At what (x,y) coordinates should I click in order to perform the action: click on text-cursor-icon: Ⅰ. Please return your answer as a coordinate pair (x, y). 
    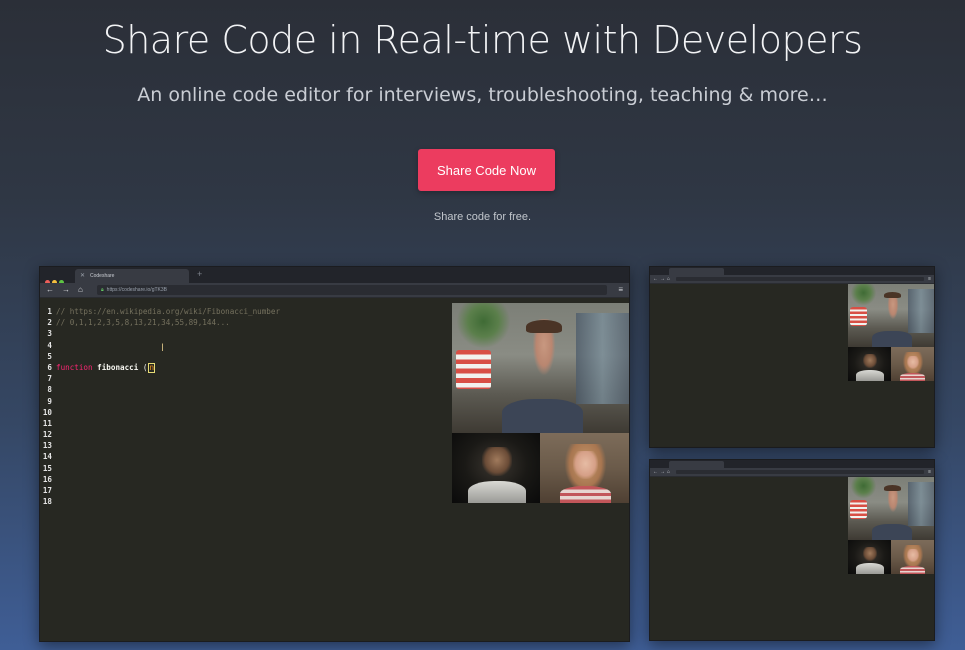
    Looking at the image, I should click on (162, 348).